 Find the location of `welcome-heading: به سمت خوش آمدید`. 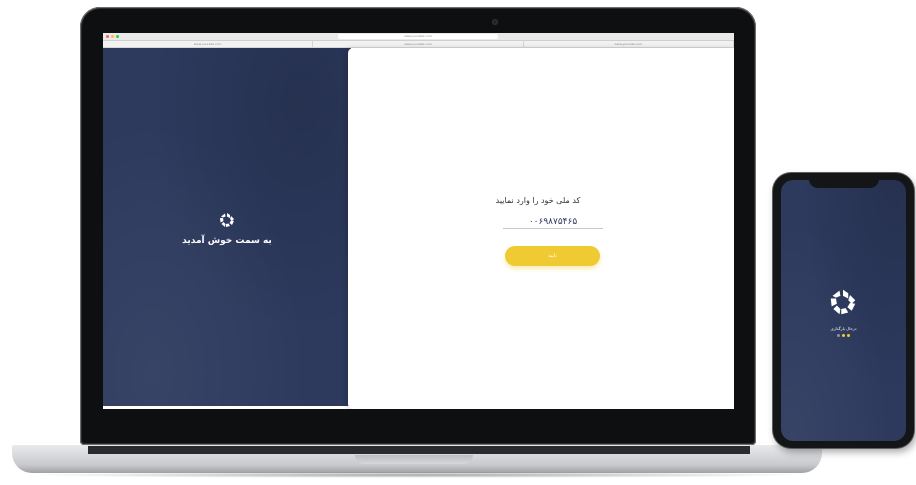

welcome-heading: به سمت خوش آمدید is located at coordinates (227, 241).